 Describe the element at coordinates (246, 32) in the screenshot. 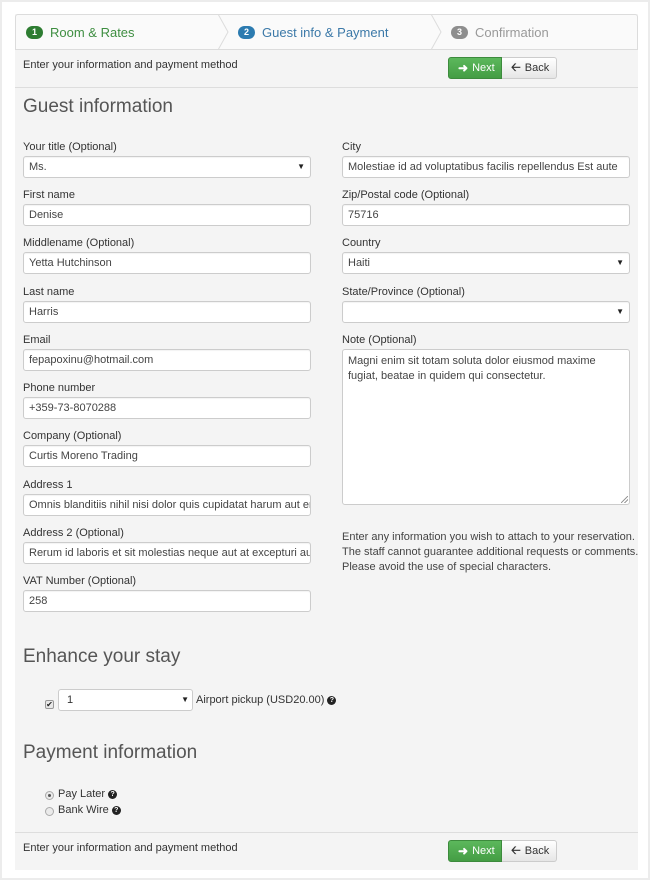

I see `step-number-badge: 2` at that location.